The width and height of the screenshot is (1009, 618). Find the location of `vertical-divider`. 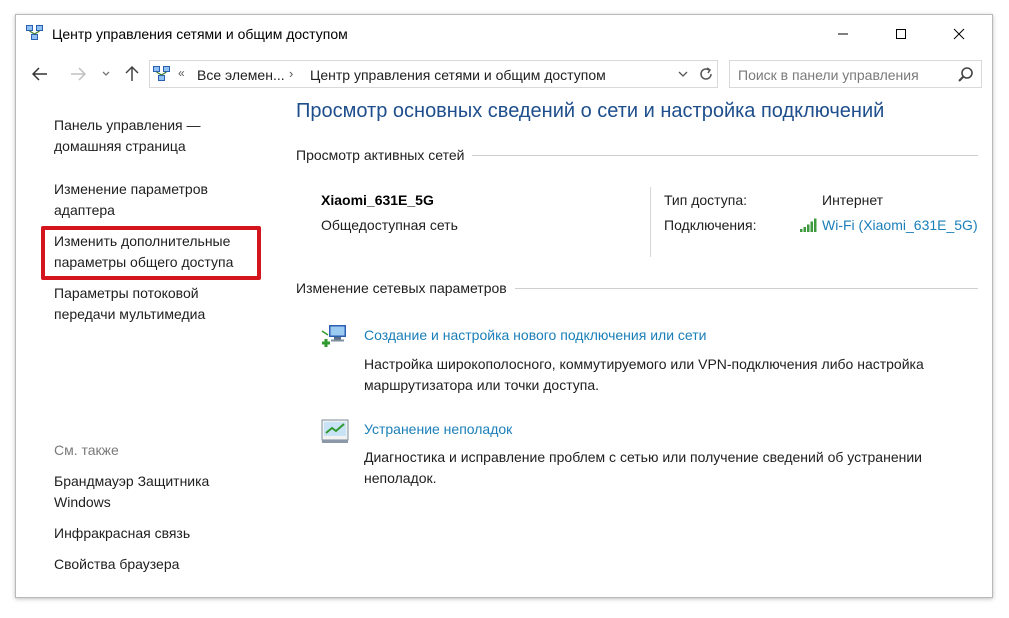

vertical-divider is located at coordinates (650, 222).